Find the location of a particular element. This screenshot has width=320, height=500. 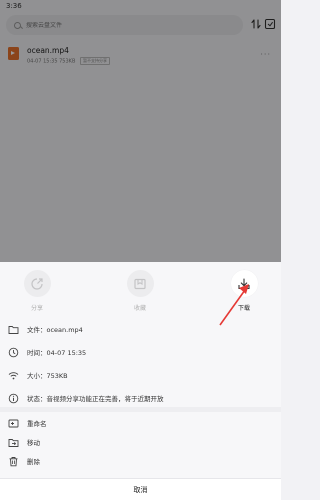

wifi-icon is located at coordinates (13, 375).